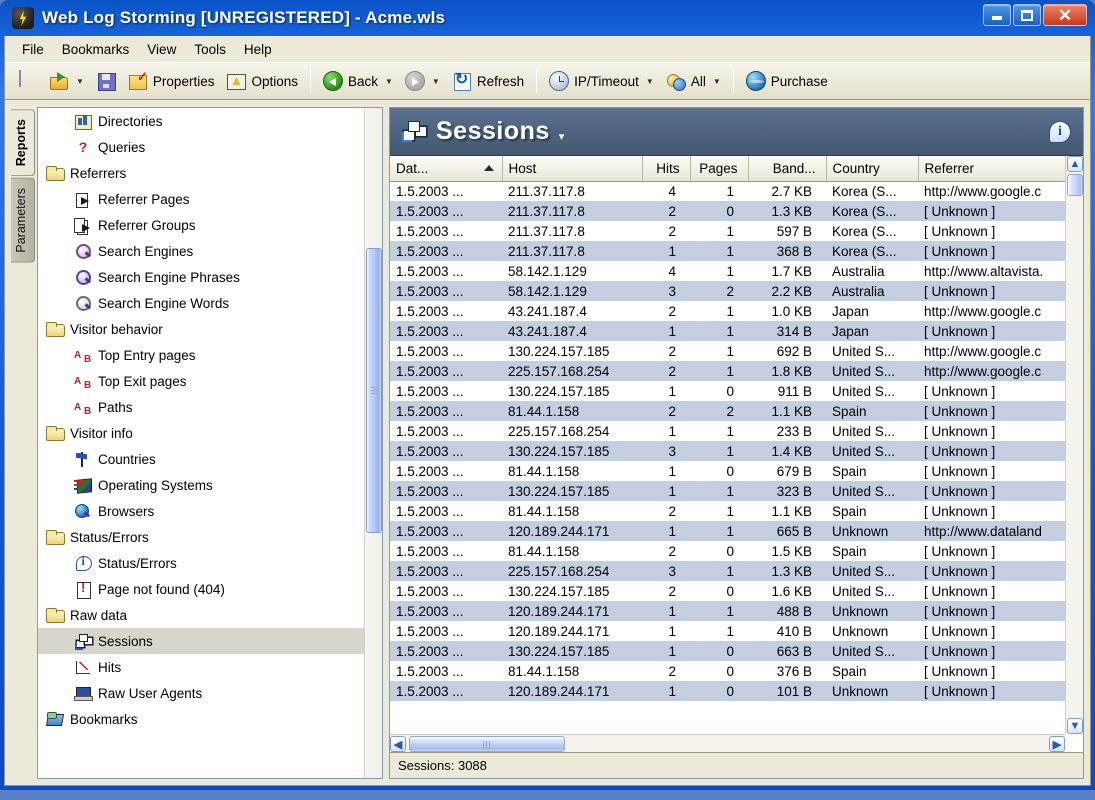 The image size is (1095, 800). Describe the element at coordinates (1027, 15) in the screenshot. I see `maximize-button` at that location.